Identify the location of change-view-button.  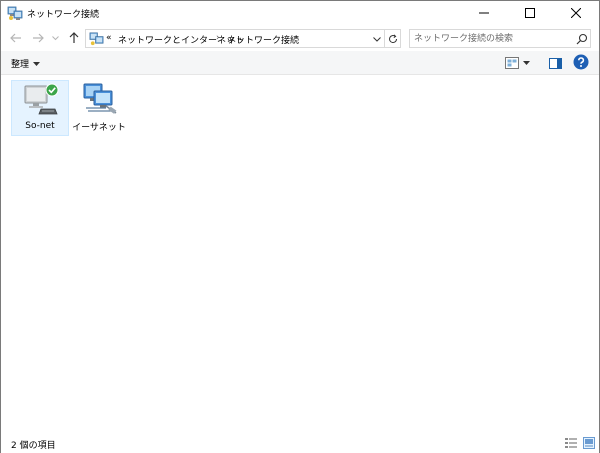
(520, 63).